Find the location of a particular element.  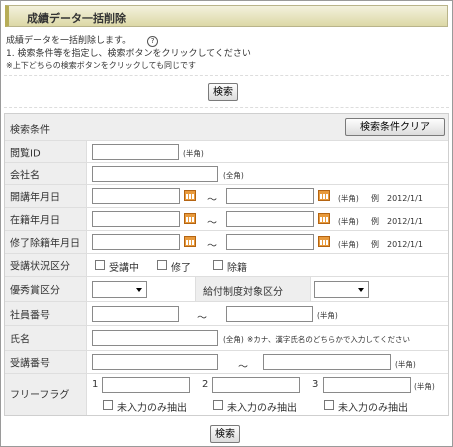

free-flag-3-input is located at coordinates (367, 385).